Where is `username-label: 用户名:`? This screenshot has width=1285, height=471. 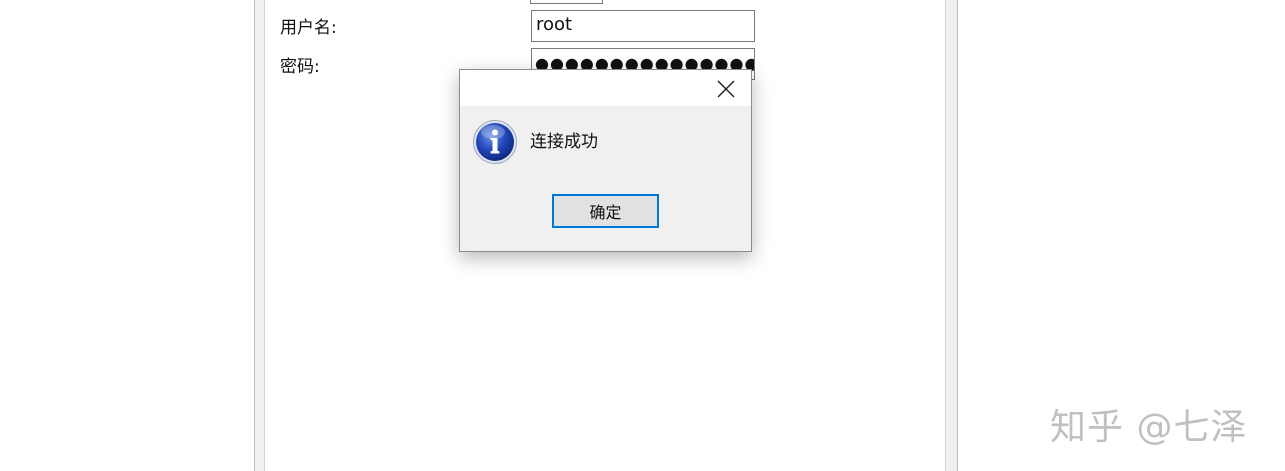
username-label: 用户名: is located at coordinates (308, 28).